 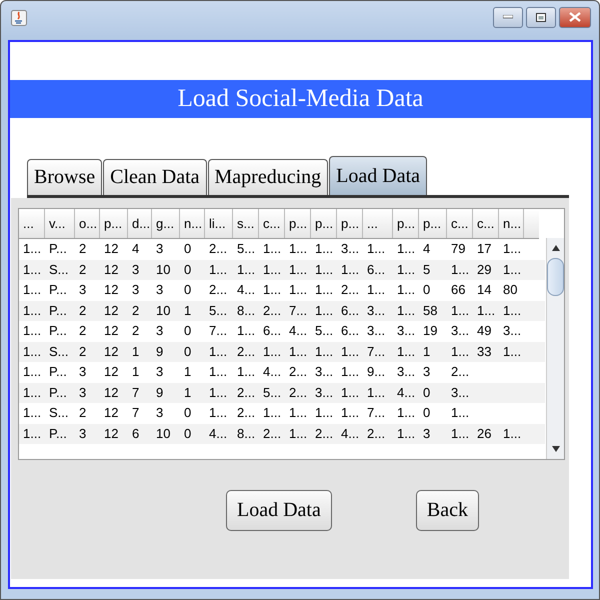 What do you see at coordinates (555, 348) in the screenshot?
I see `scrollbar` at bounding box center [555, 348].